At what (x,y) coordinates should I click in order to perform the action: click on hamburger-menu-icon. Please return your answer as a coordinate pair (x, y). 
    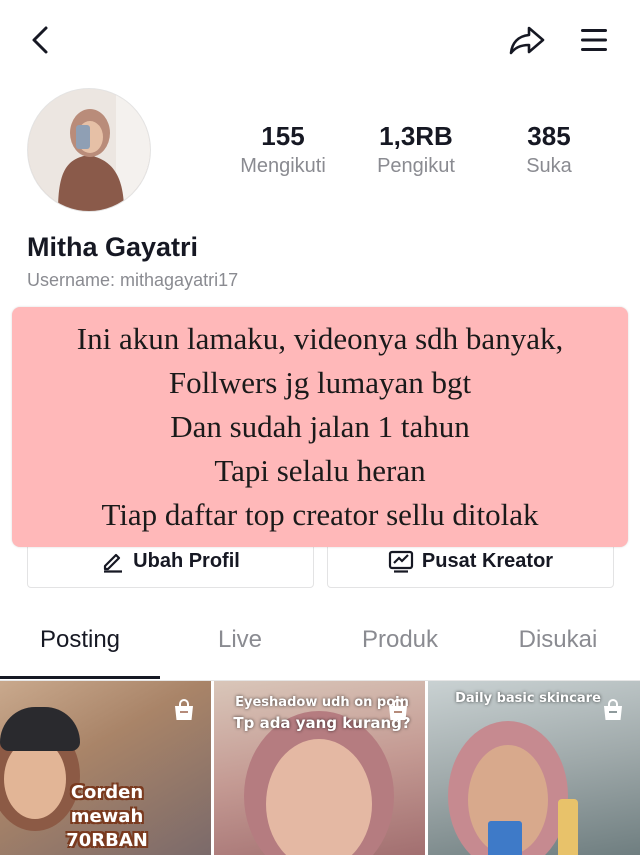
    Looking at the image, I should click on (594, 40).